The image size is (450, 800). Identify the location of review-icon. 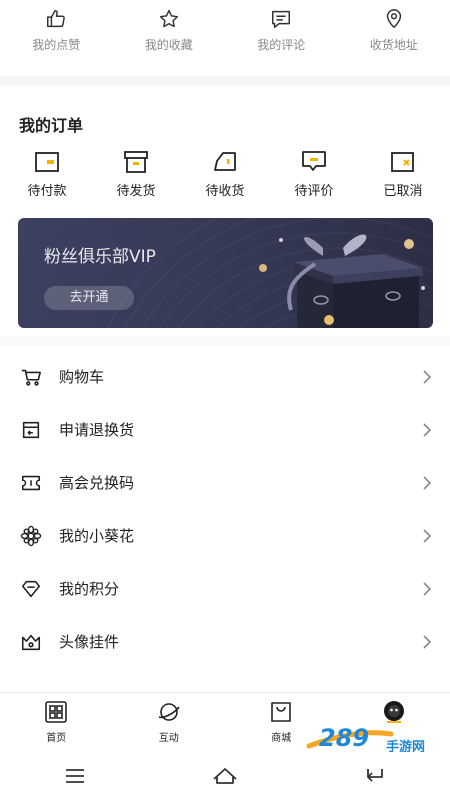
(314, 161).